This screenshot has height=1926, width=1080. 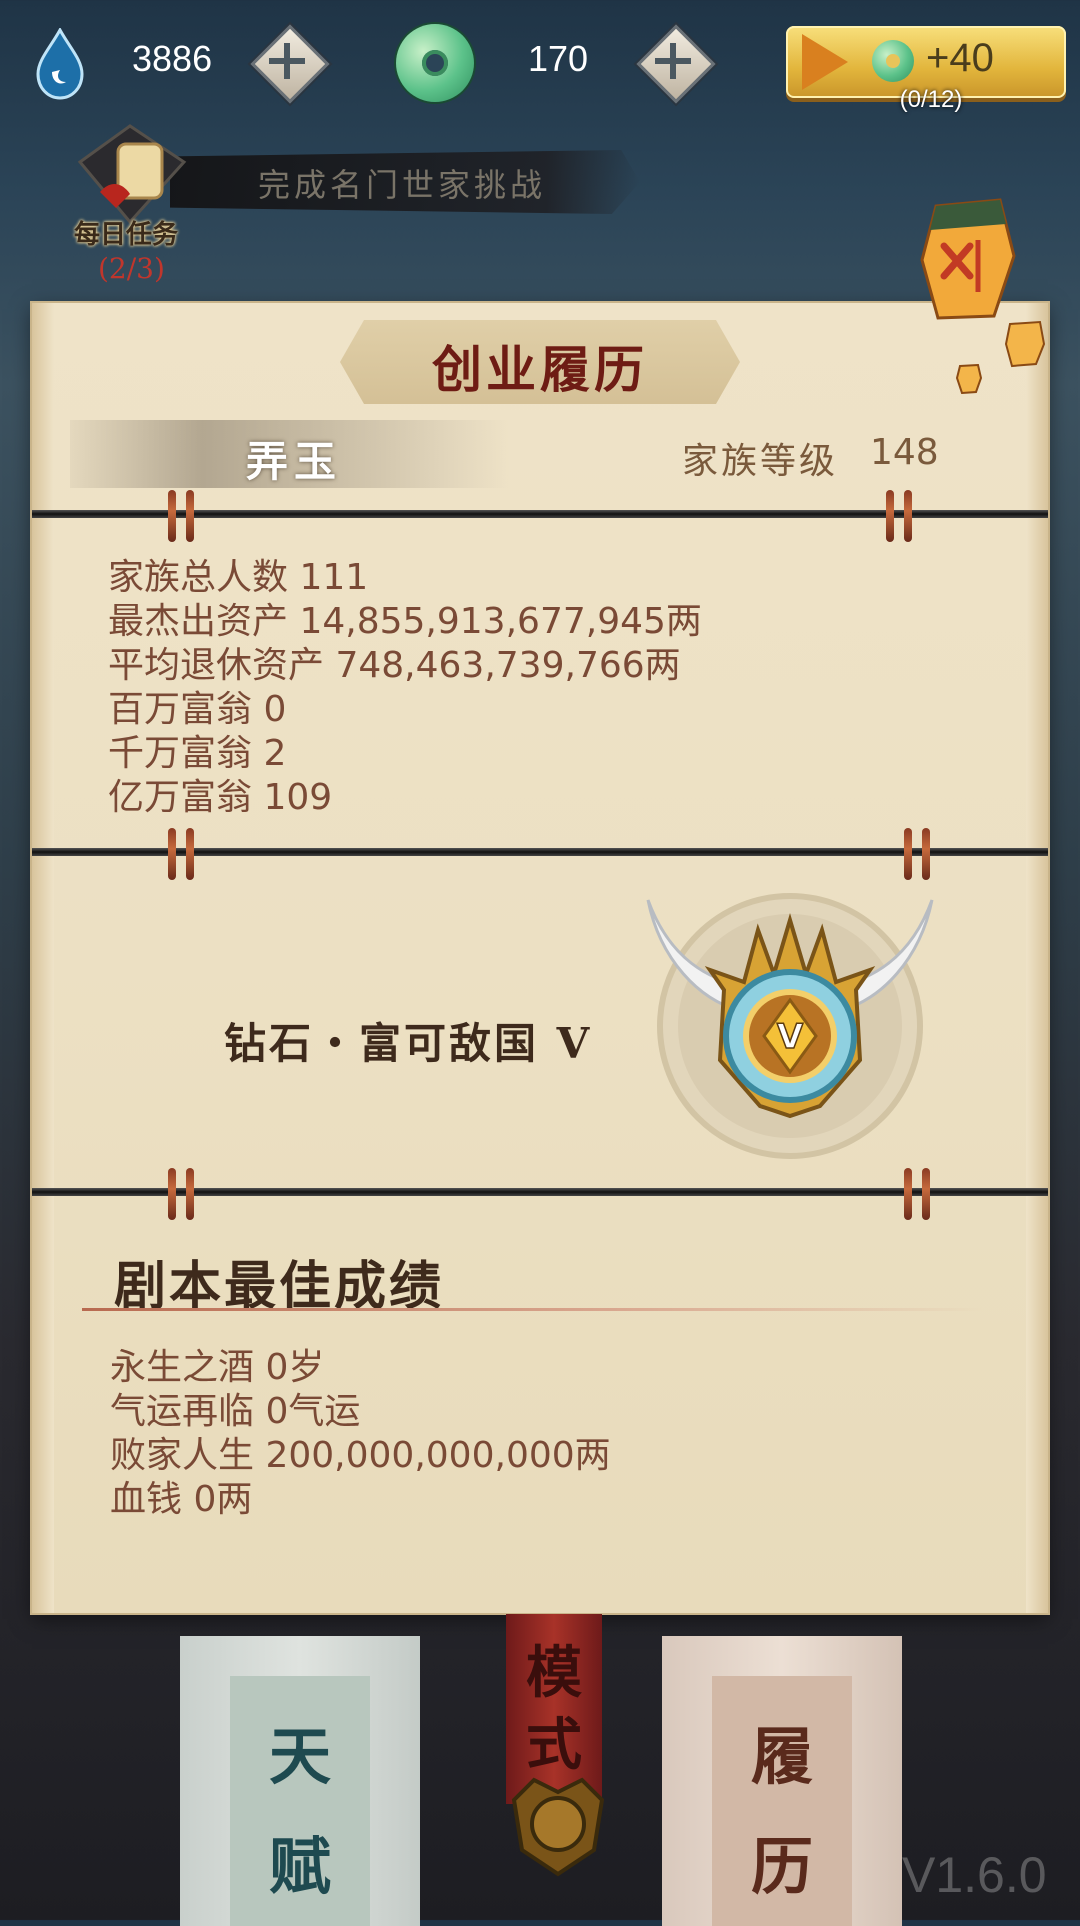 What do you see at coordinates (405, 621) in the screenshot?
I see `stat-top-asset: 最杰出资产 14,855,913,677,945两` at bounding box center [405, 621].